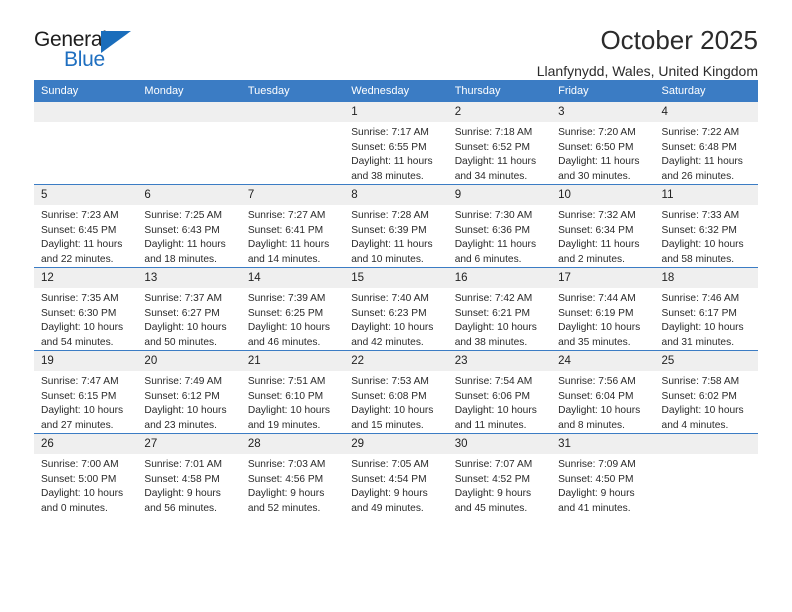 This screenshot has width=792, height=612. What do you see at coordinates (288, 418) in the screenshot?
I see `daylight-text: Daylight: 10 hours and 19 minutes.` at bounding box center [288, 418].